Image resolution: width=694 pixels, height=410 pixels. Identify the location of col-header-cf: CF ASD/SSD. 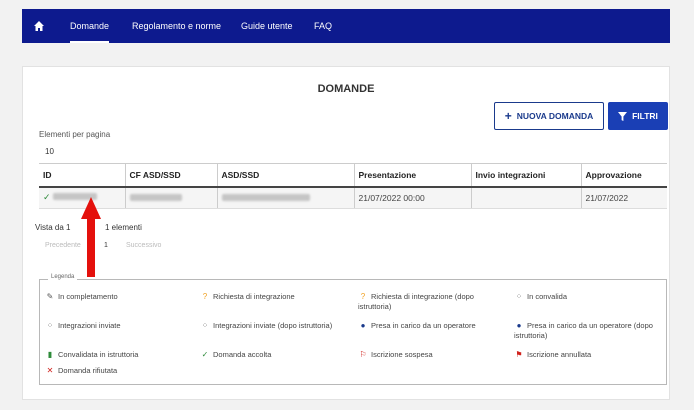
(170, 175).